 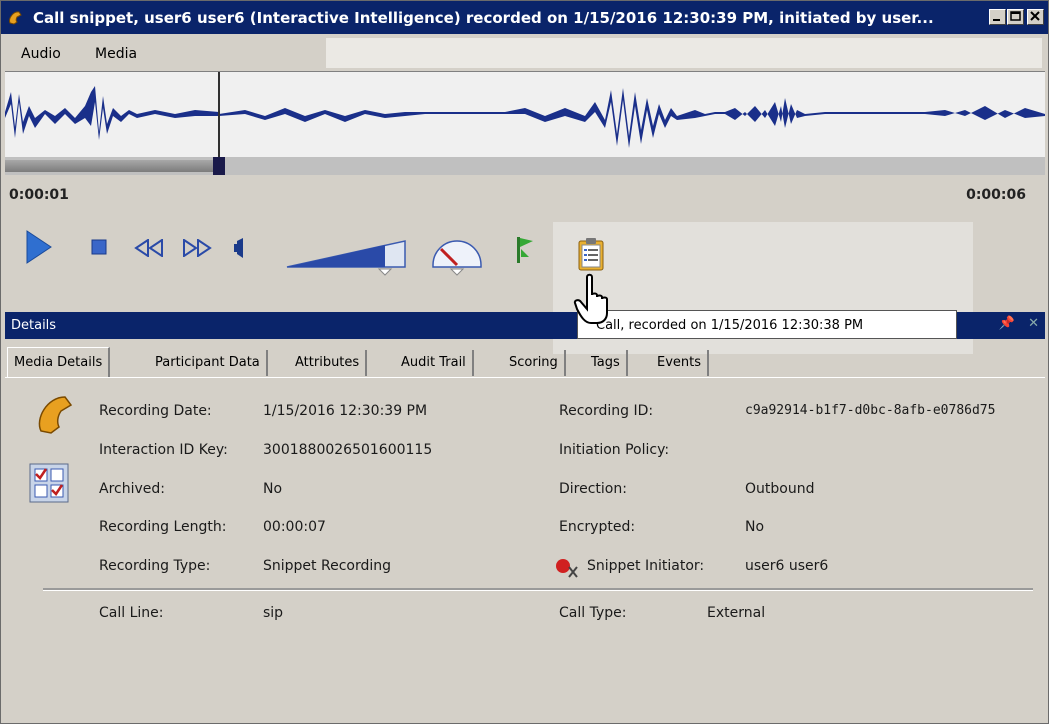 What do you see at coordinates (132, 489) in the screenshot?
I see `archived-label: Archived:` at bounding box center [132, 489].